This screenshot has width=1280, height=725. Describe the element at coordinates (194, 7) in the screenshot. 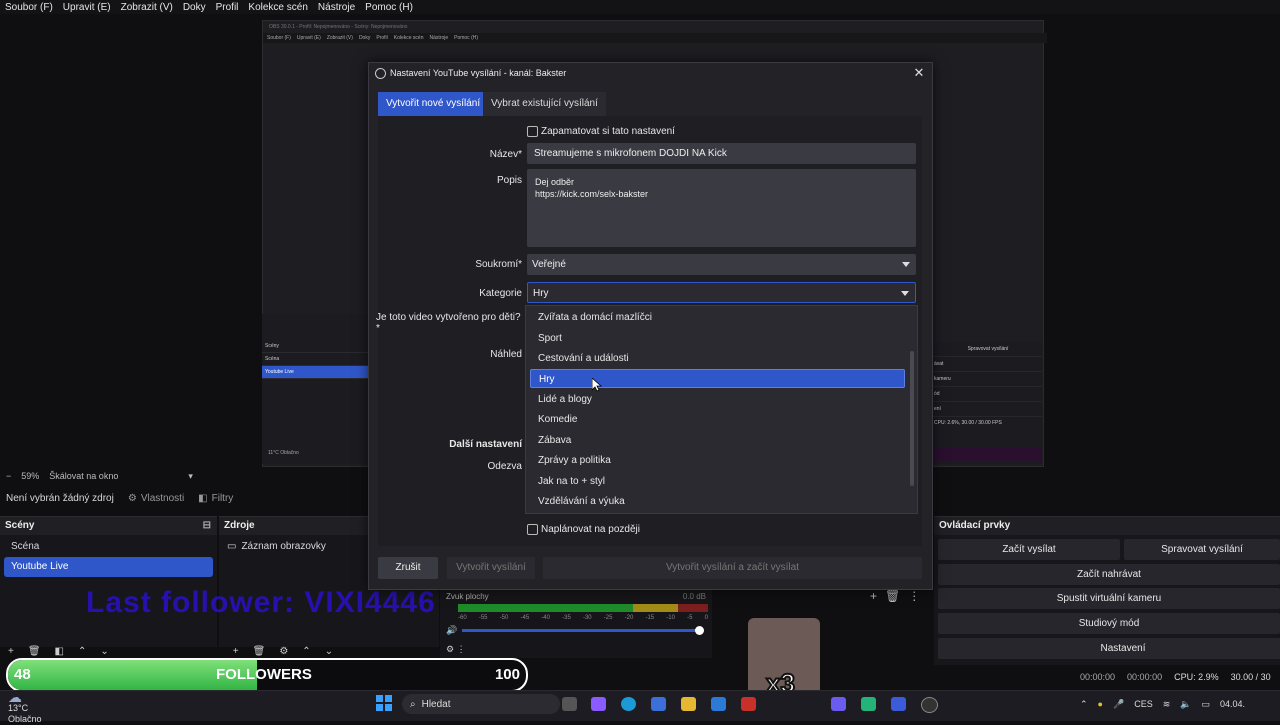

I see `menu-docks: Doky` at that location.